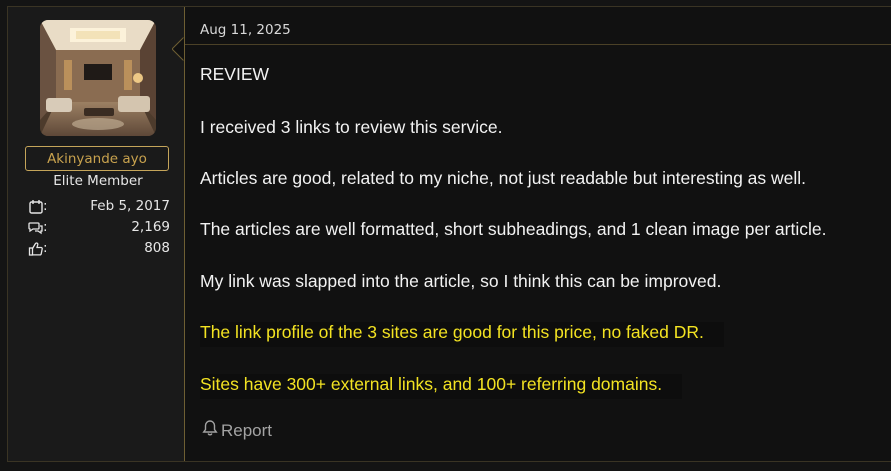 This screenshot has height=471, width=891. I want to click on avatar, so click(98, 78).